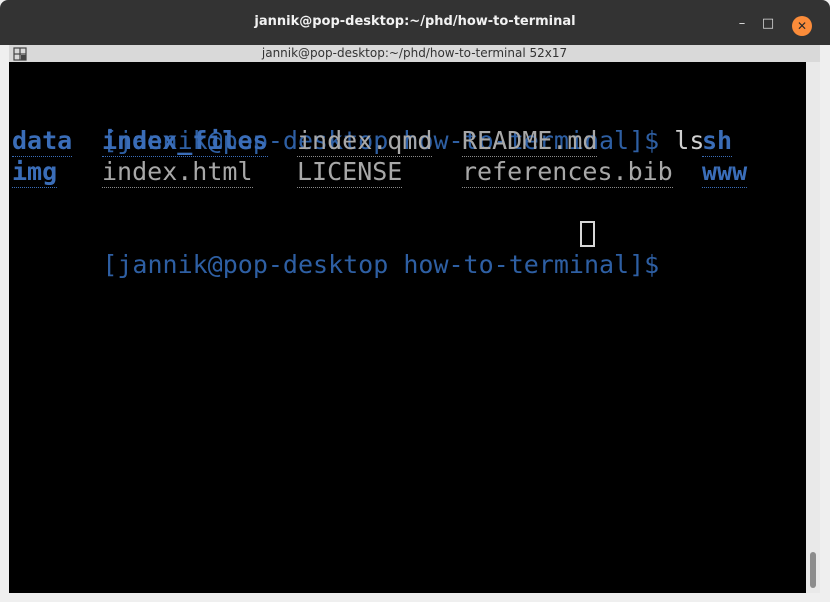 The height and width of the screenshot is (602, 830). I want to click on dir-entry: data, so click(42, 141).